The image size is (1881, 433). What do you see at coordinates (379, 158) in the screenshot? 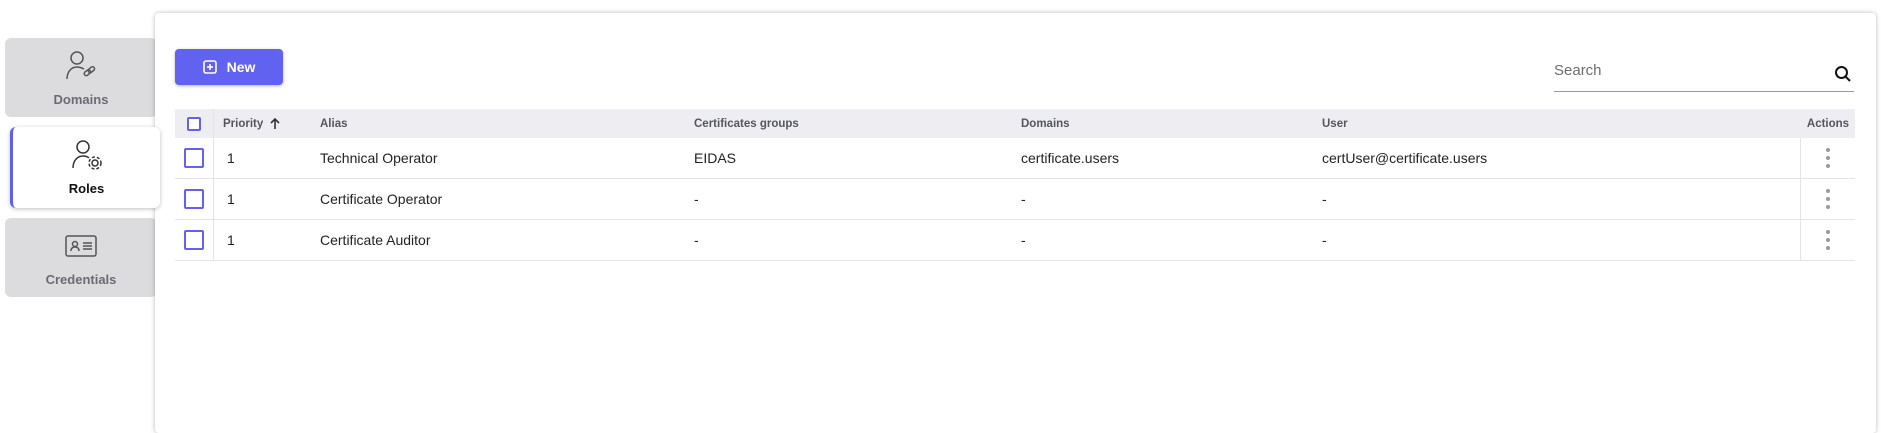
I see `cell-alias: Technical Operator` at bounding box center [379, 158].